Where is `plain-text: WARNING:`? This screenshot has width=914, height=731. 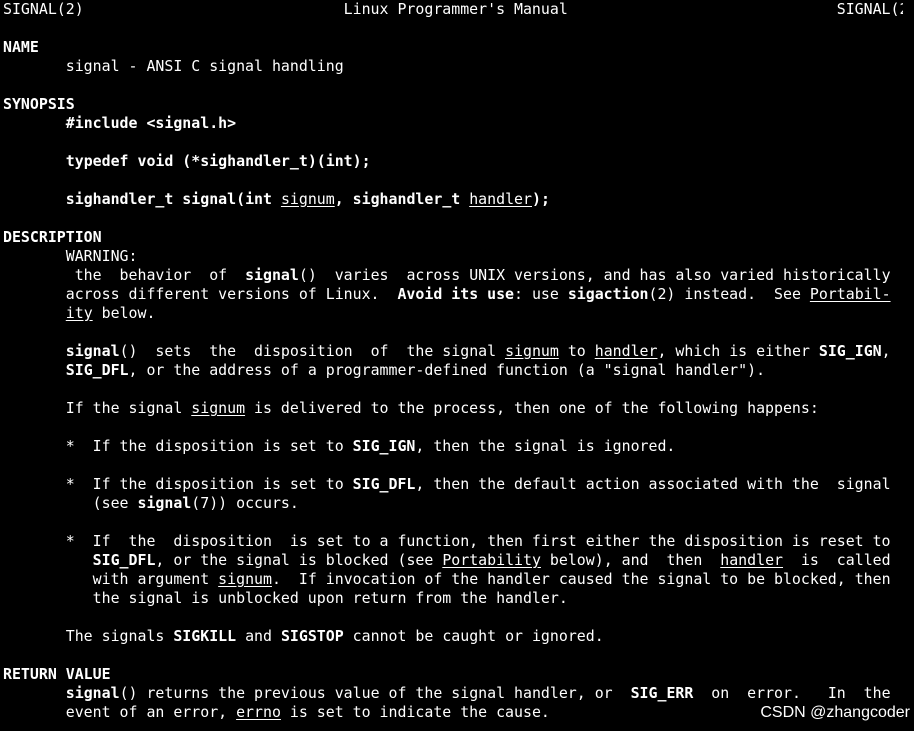
plain-text: WARNING: is located at coordinates (70, 256).